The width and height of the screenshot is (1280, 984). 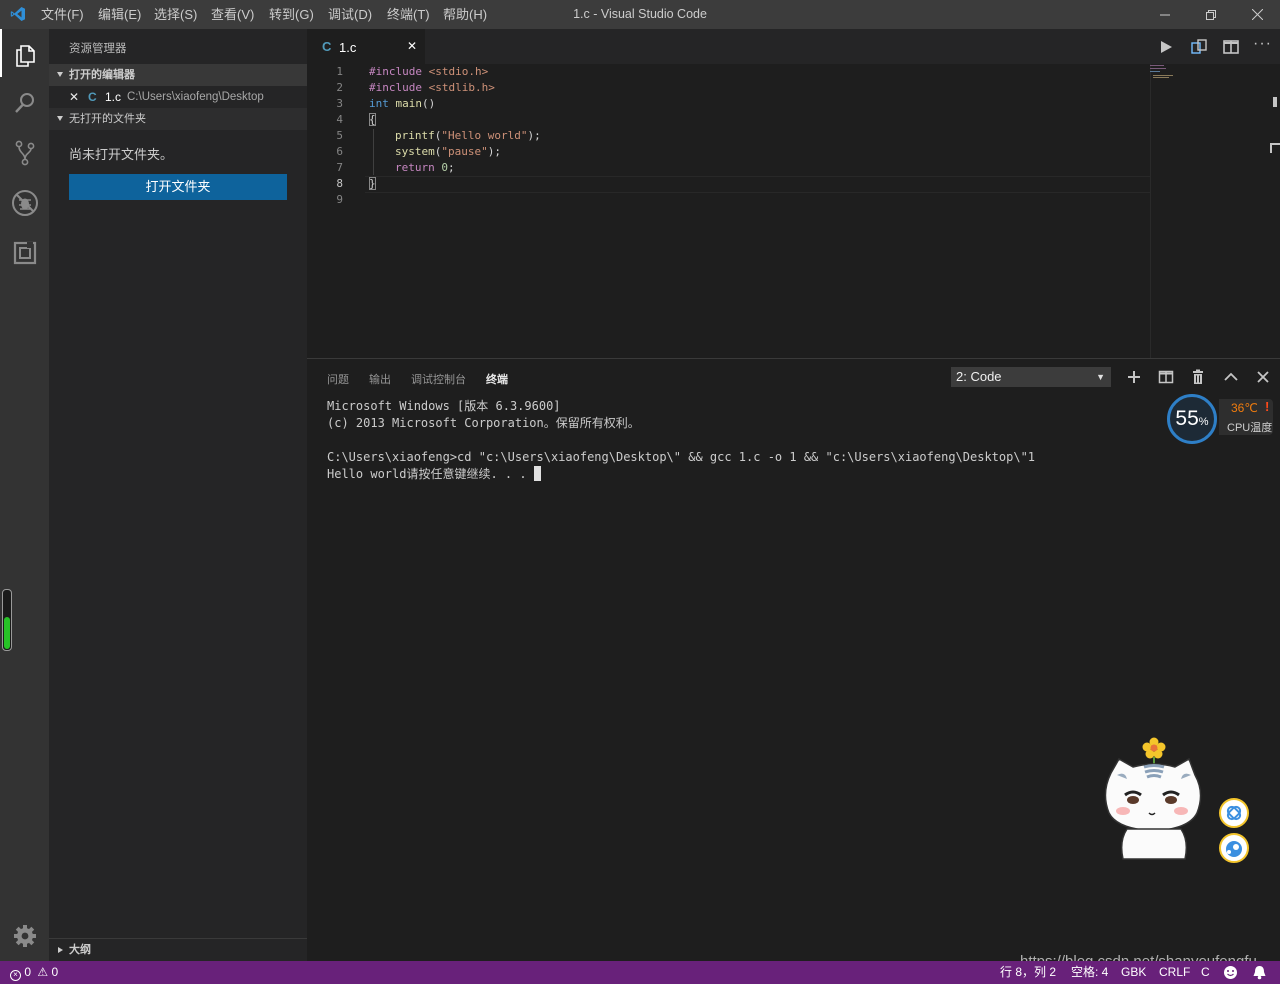 What do you see at coordinates (28, 972) in the screenshot?
I see `error-count: 0` at bounding box center [28, 972].